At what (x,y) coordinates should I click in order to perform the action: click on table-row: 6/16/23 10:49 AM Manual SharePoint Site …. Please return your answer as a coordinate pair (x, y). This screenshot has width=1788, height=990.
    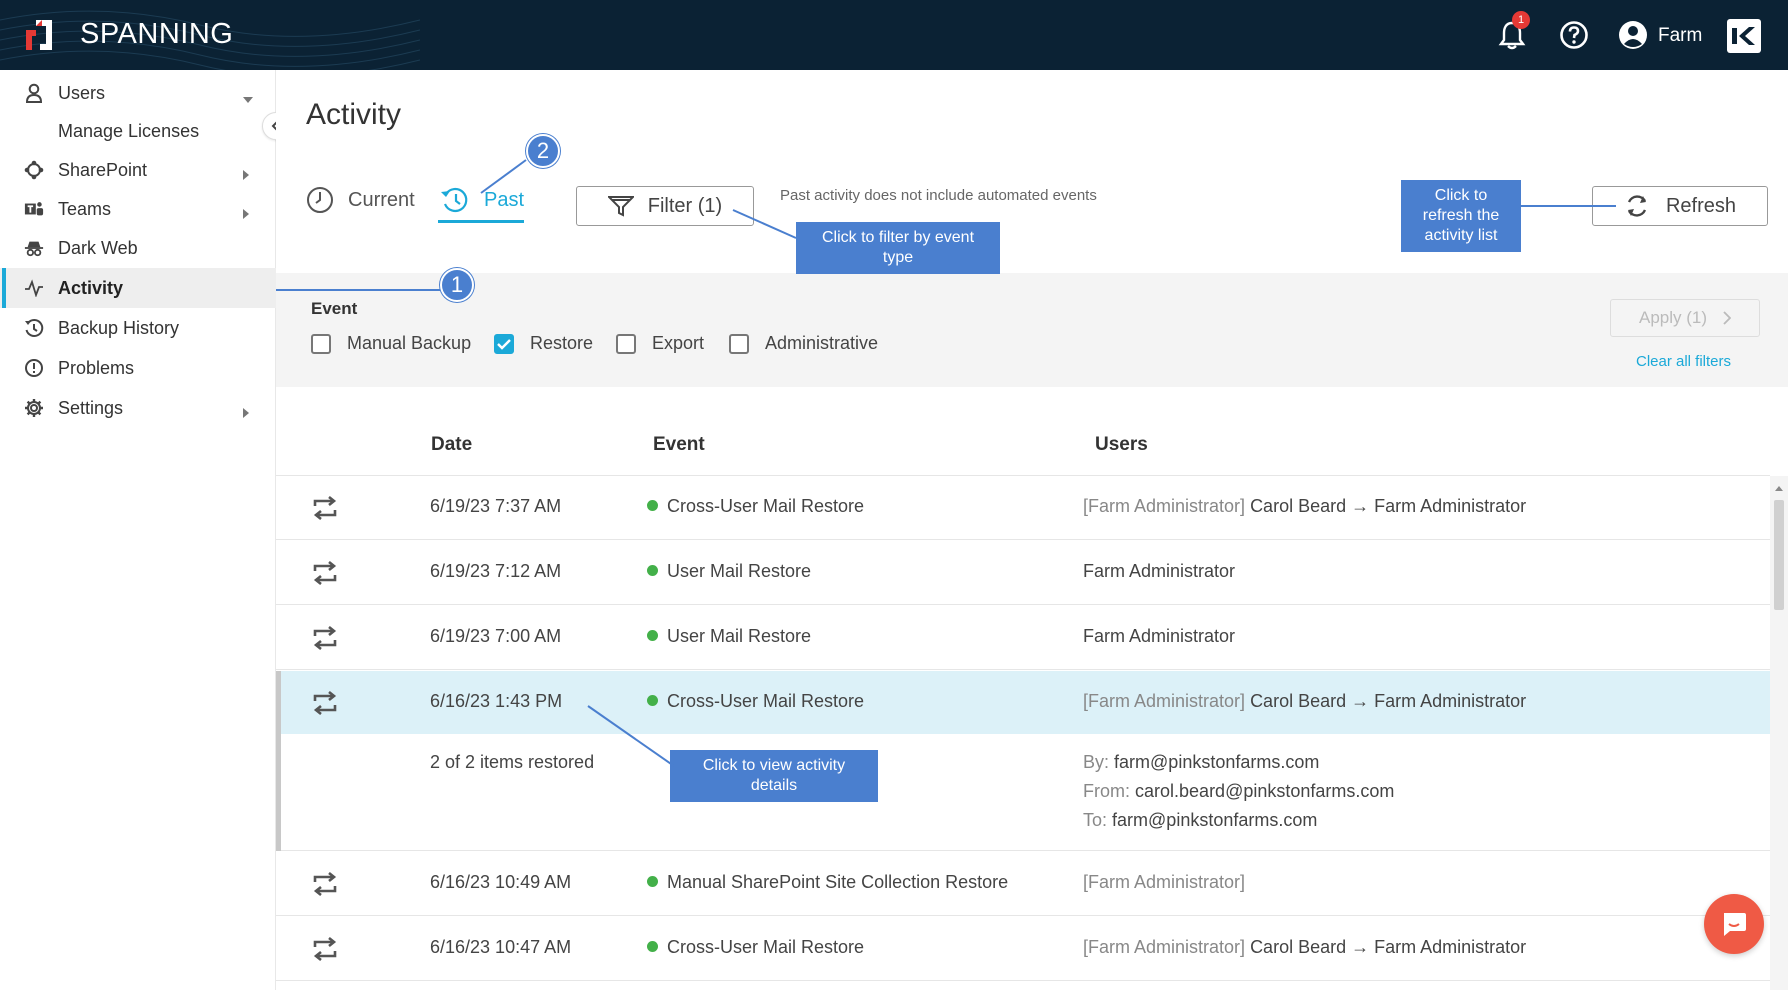
    Looking at the image, I should click on (1023, 884).